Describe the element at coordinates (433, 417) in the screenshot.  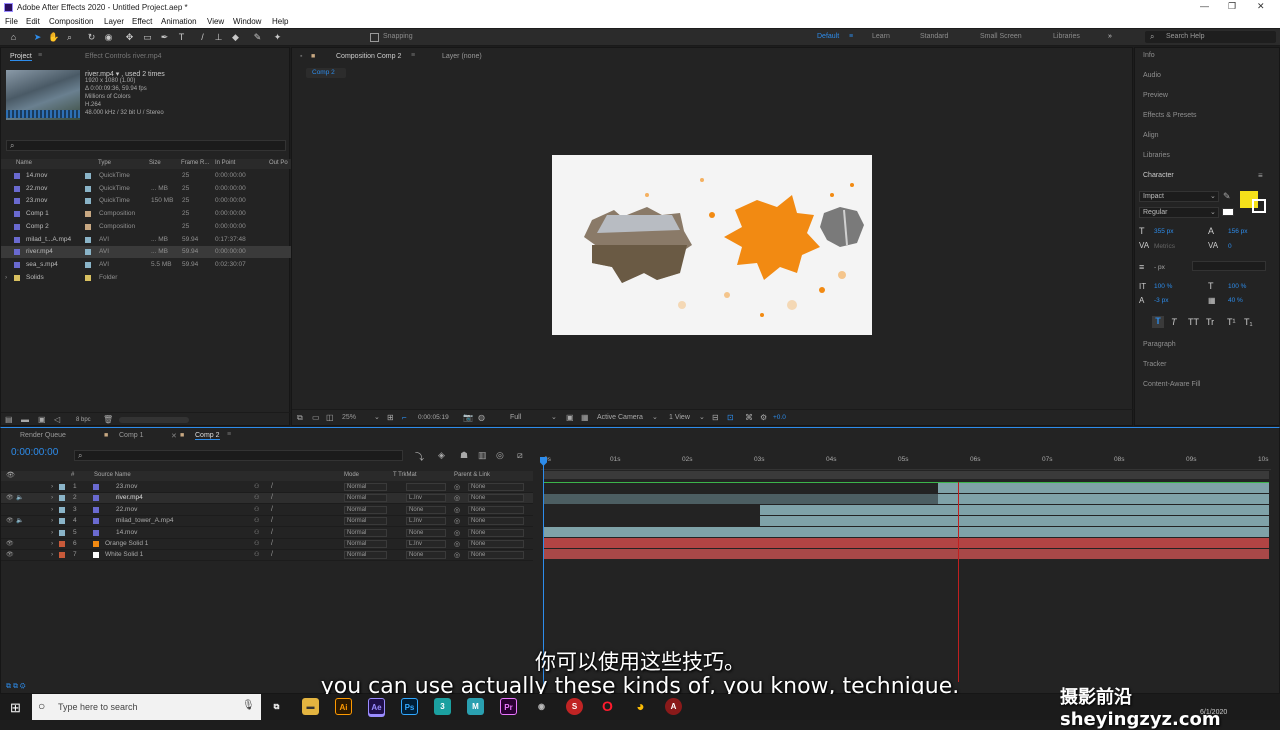
I see `comp-timecode: 0:00:05:19` at that location.